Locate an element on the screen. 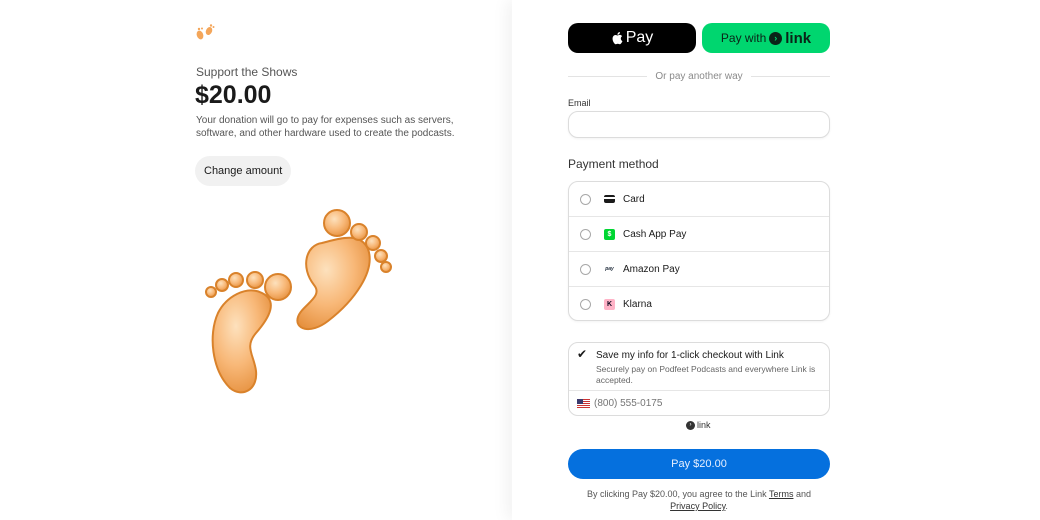 The height and width of the screenshot is (520, 1040). merchant-logo-icon is located at coordinates (205, 32).